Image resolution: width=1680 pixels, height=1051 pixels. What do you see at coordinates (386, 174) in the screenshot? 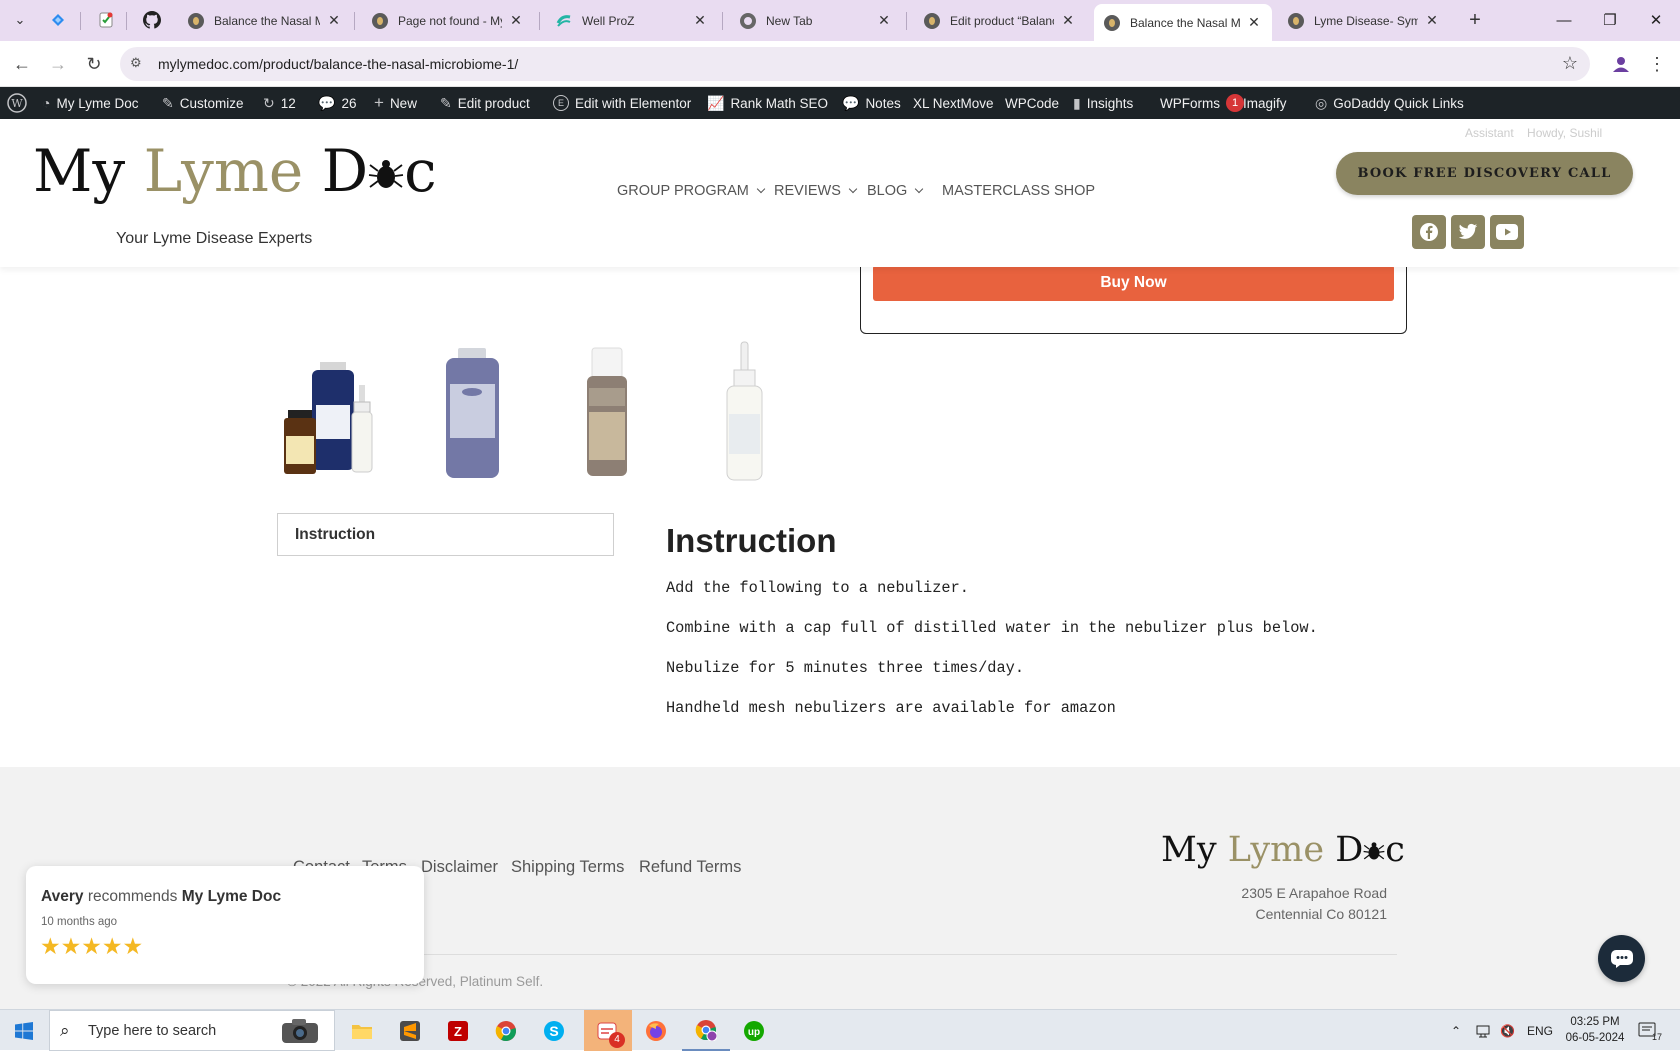
I see `tick-logo-icon` at bounding box center [386, 174].